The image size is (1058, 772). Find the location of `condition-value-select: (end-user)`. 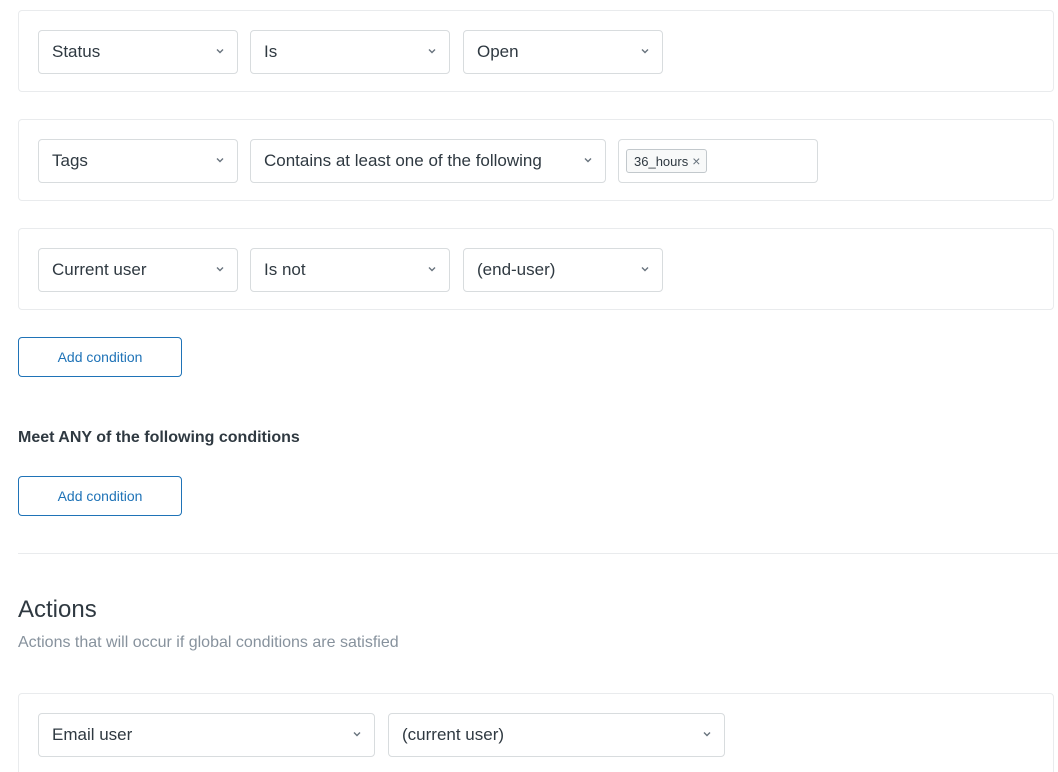

condition-value-select: (end-user) is located at coordinates (563, 270).